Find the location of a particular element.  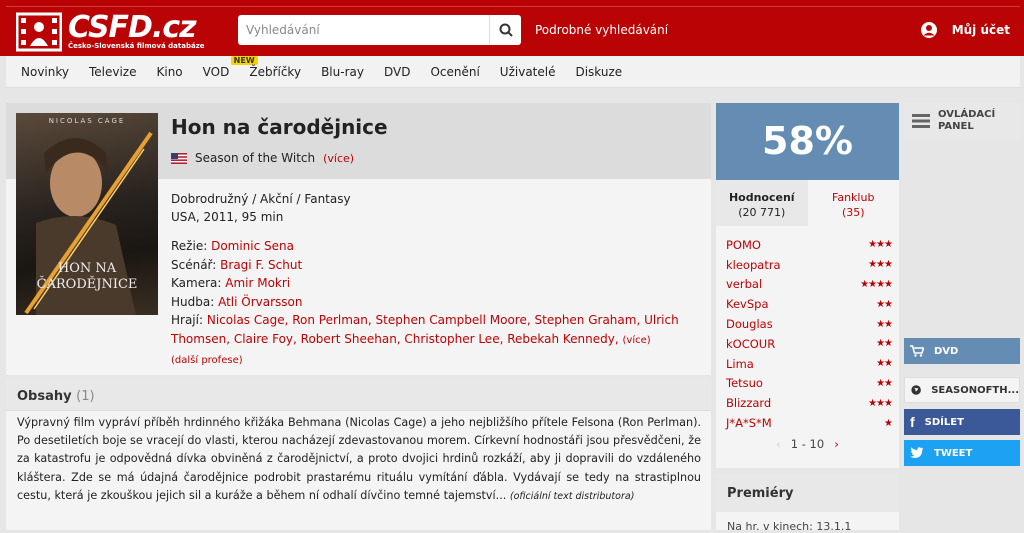

nav-item-vod: VOD NEW is located at coordinates (230, 67).